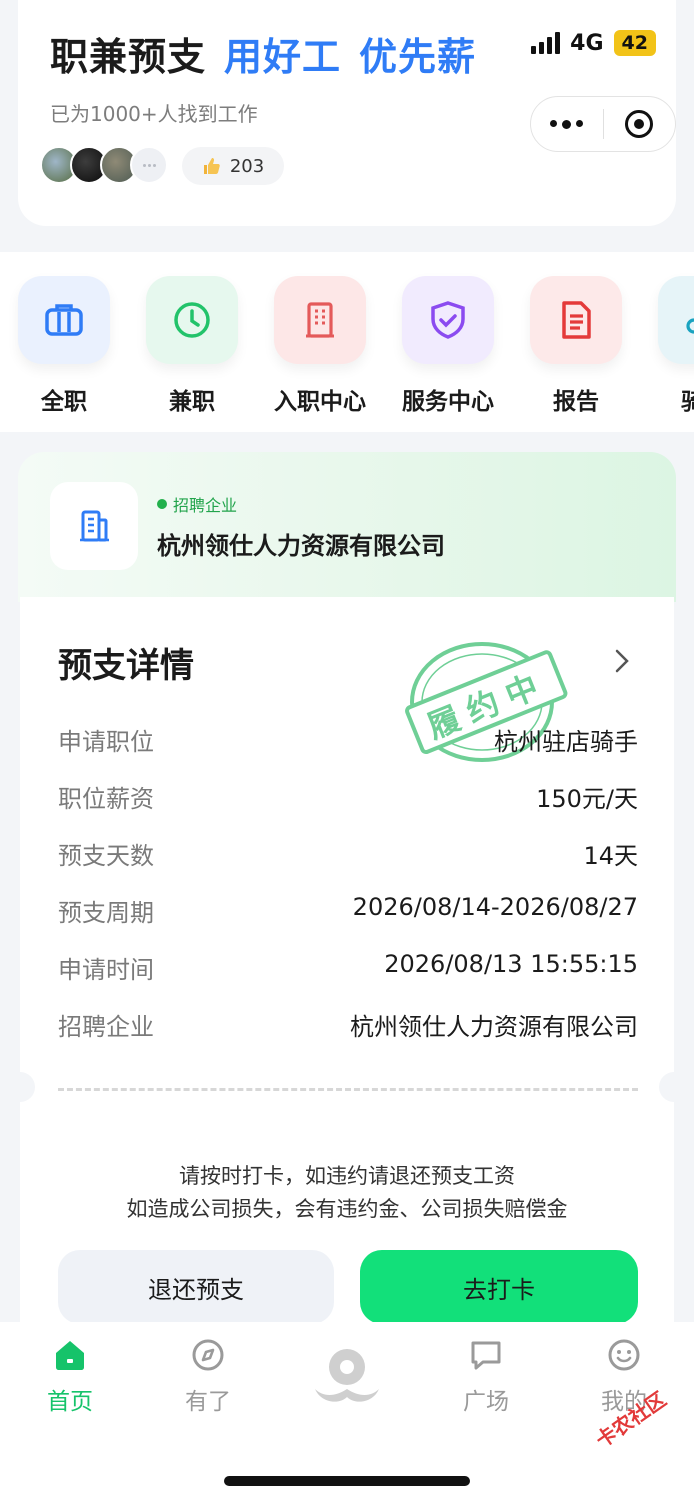 This screenshot has width=694, height=1500. What do you see at coordinates (576, 320) in the screenshot?
I see `document-icon` at bounding box center [576, 320].